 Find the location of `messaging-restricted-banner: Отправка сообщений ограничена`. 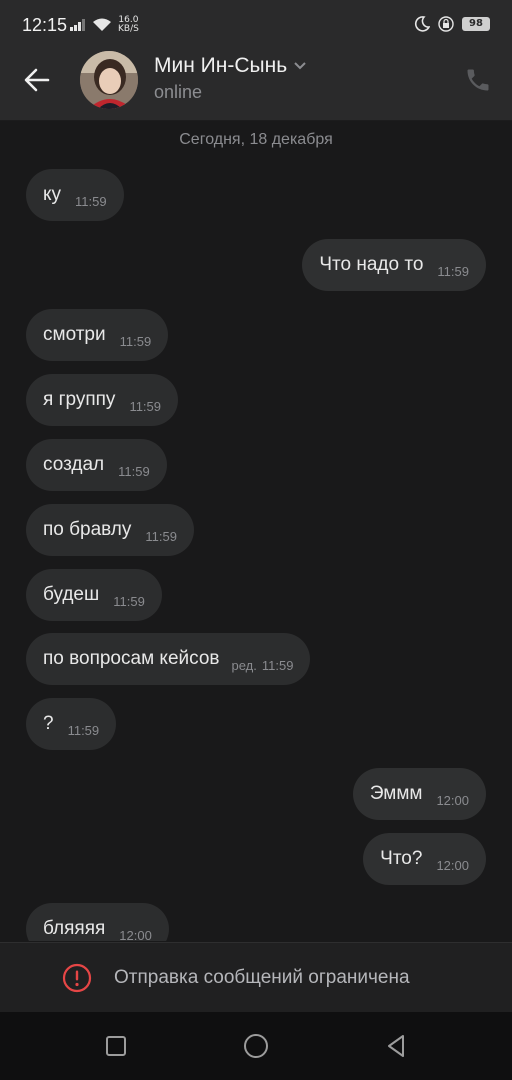

messaging-restricted-banner: Отправка сообщений ограничена is located at coordinates (256, 977).